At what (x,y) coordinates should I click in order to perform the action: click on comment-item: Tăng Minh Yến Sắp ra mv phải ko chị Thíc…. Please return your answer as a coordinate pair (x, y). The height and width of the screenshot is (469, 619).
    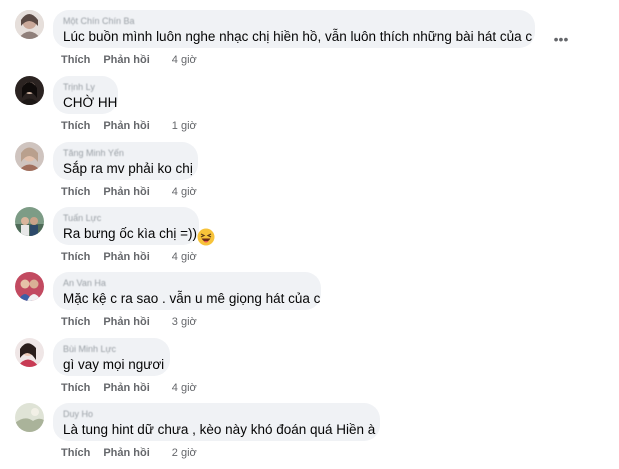
    Looking at the image, I should click on (309, 175).